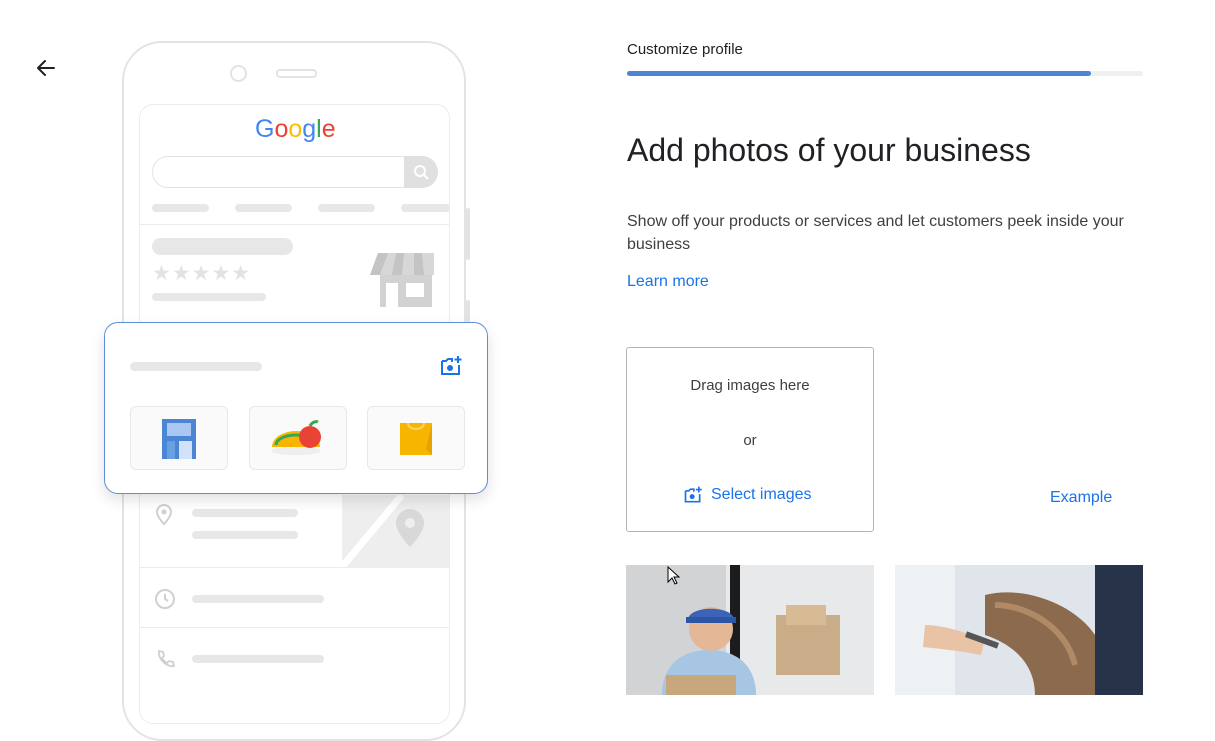  I want to click on example-photo-delivery, so click(750, 630).